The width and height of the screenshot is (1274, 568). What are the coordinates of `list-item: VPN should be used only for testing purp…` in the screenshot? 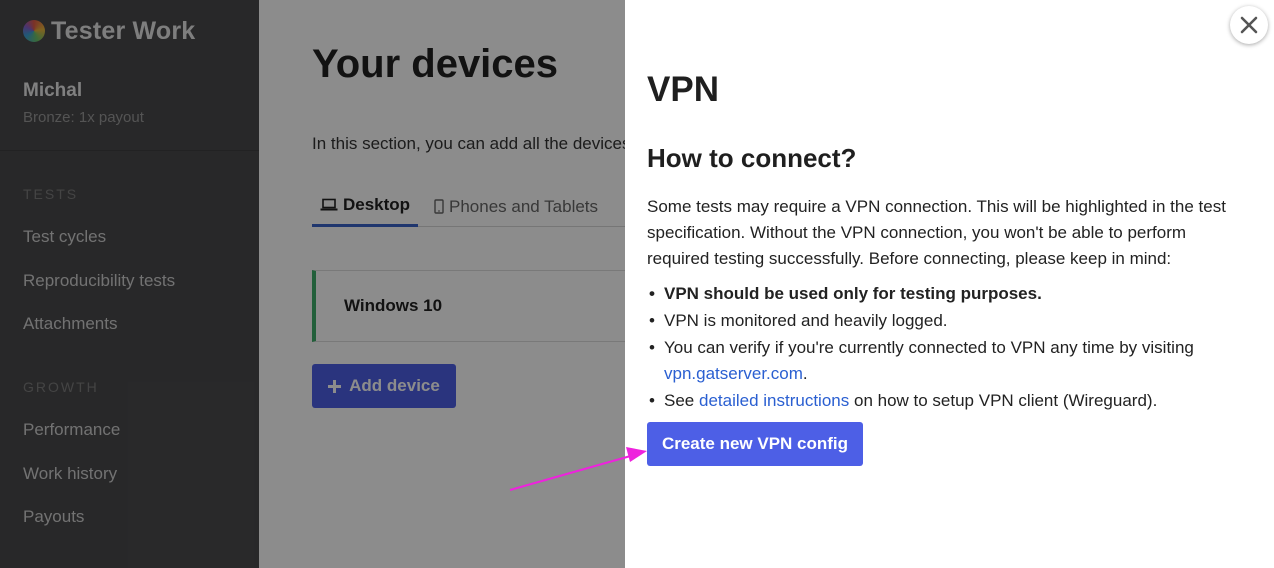 It's located at (947, 294).